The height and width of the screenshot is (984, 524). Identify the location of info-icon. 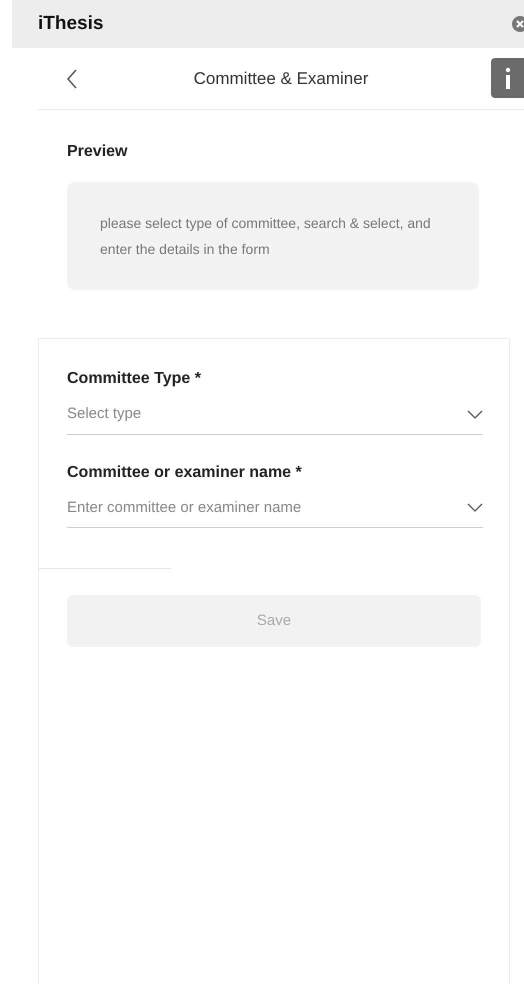
(507, 78).